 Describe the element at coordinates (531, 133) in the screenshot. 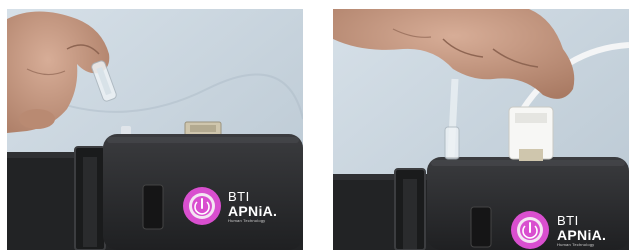

I see `white-plug` at that location.